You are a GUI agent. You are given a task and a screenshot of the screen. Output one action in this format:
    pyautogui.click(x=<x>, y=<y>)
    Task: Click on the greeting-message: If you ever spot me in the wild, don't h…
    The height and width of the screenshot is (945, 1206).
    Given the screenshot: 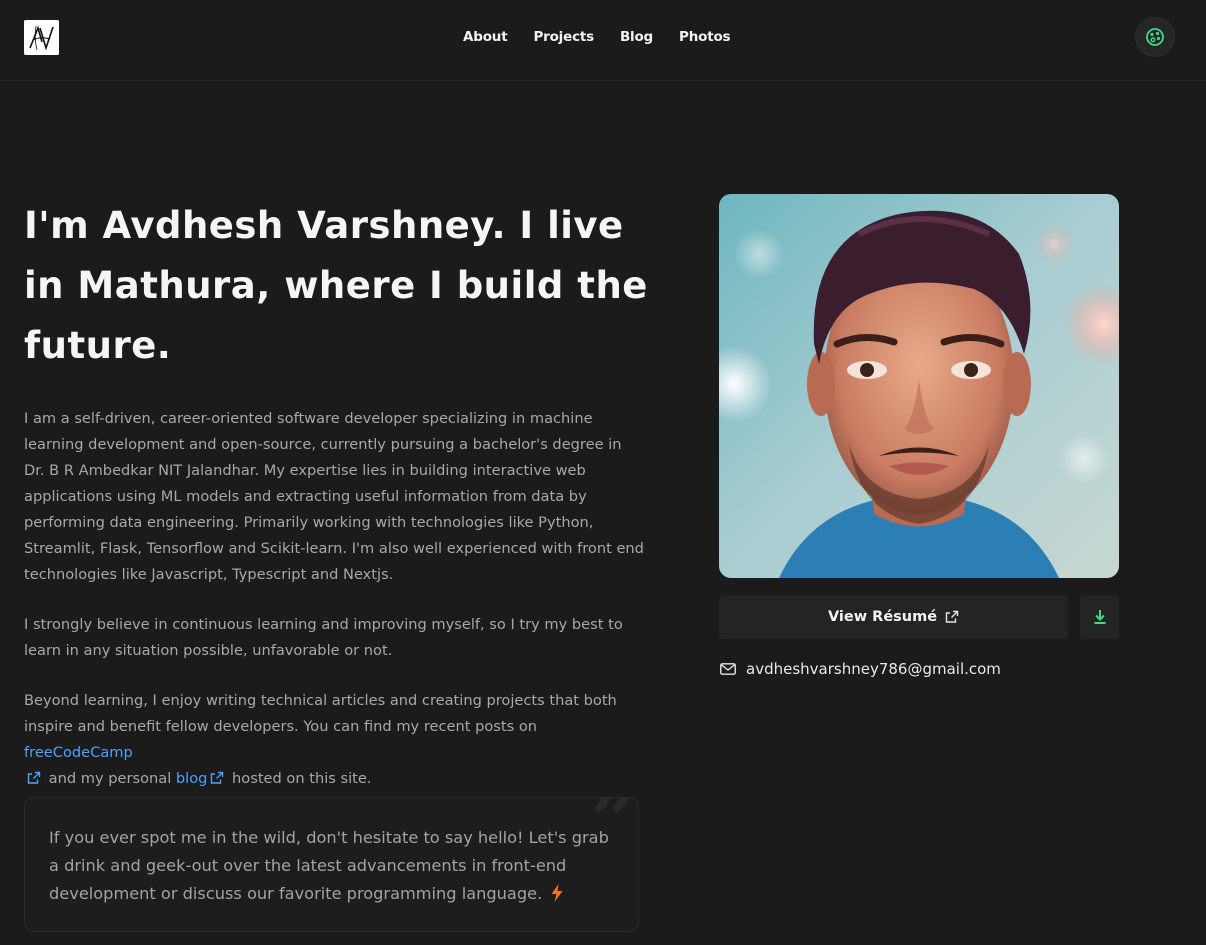 What is the action you would take?
    pyautogui.click(x=329, y=865)
    